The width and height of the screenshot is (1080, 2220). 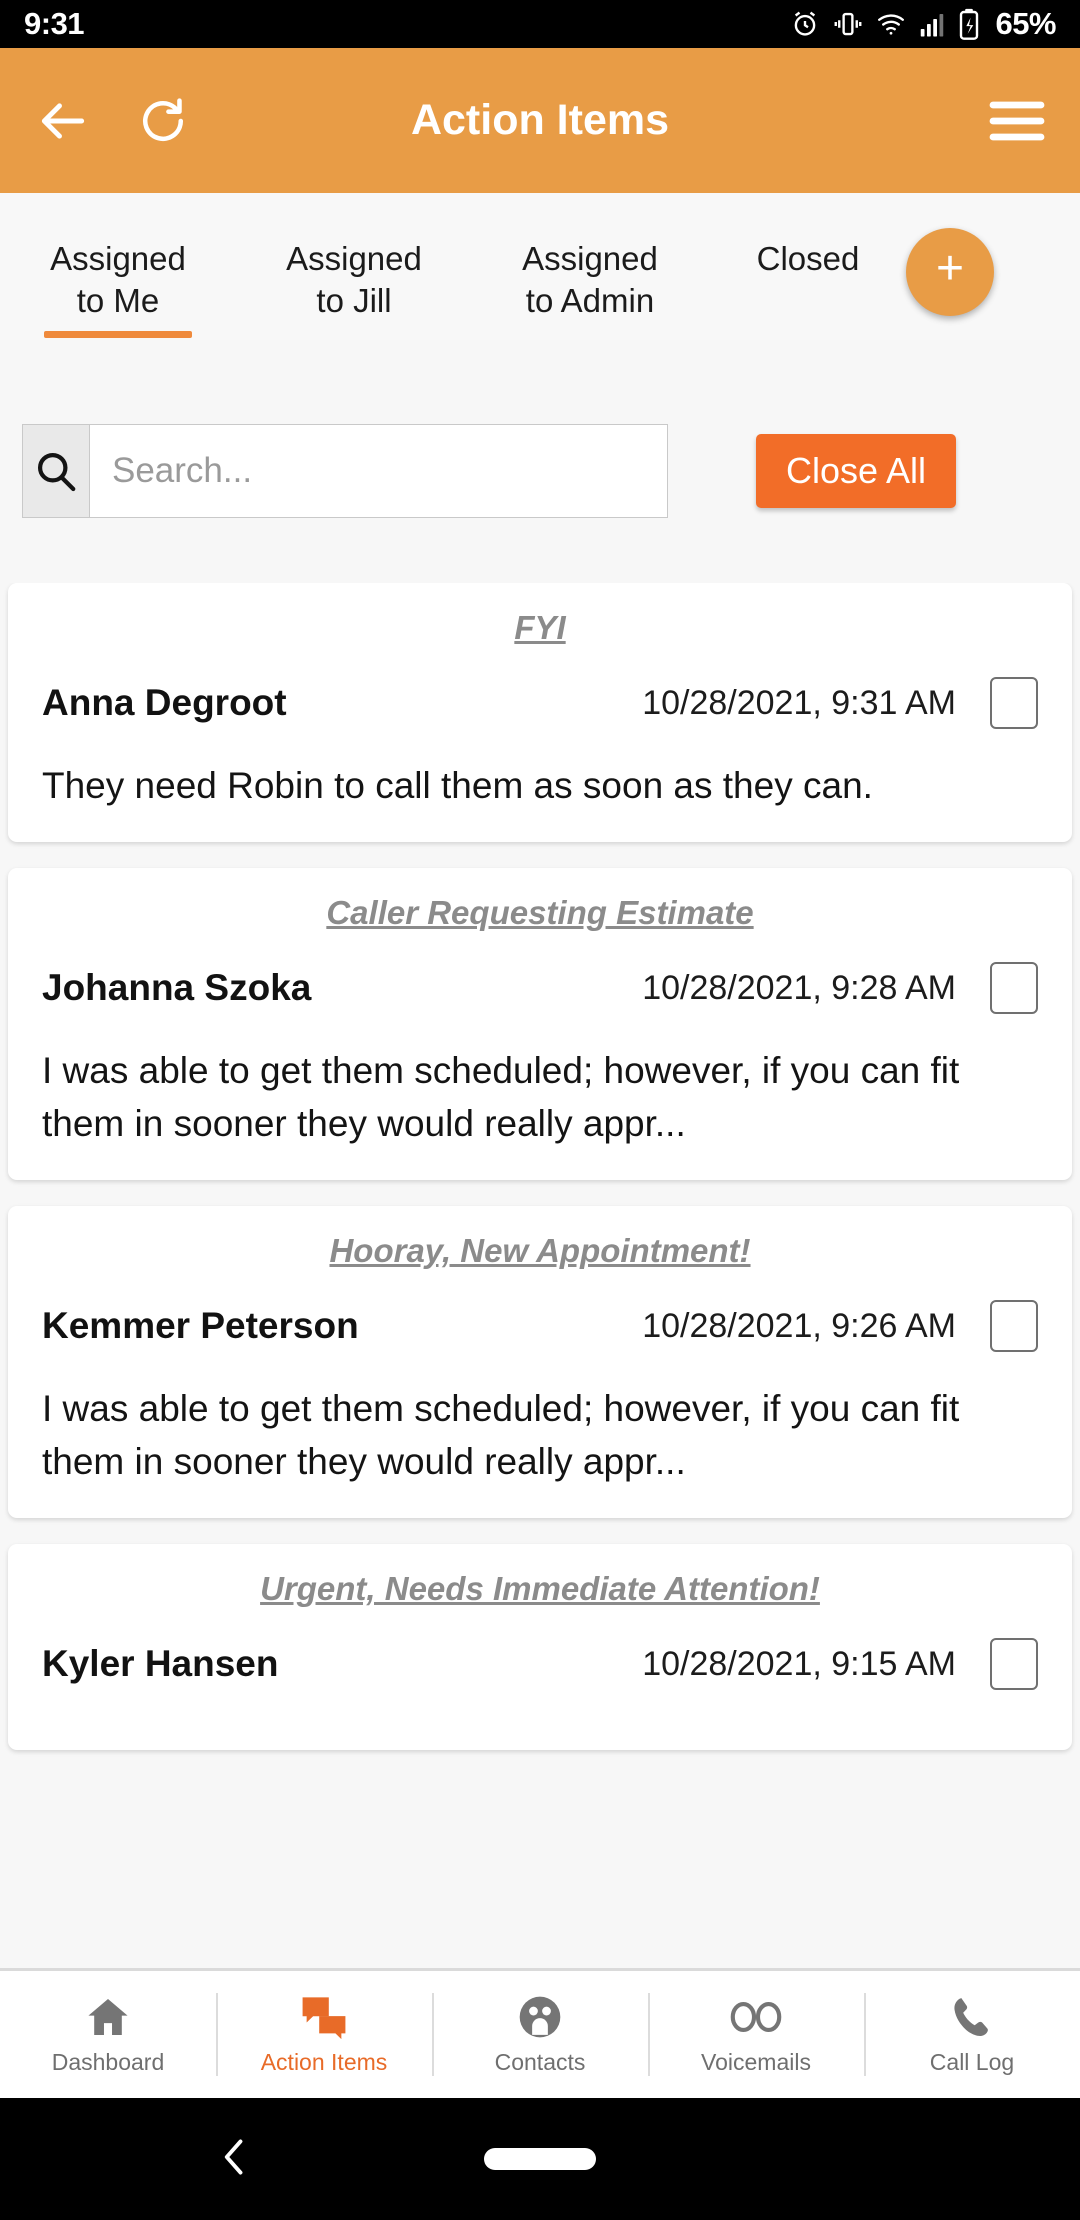 I want to click on search-box, so click(x=345, y=471).